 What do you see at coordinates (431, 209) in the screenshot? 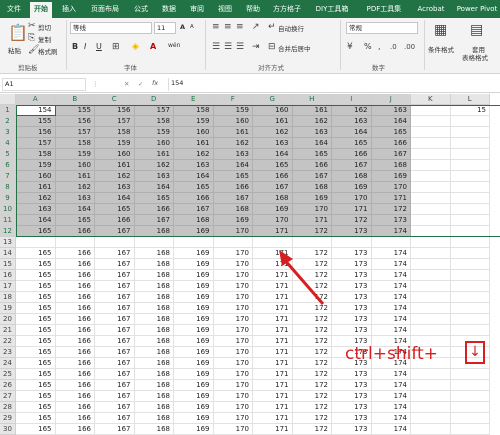
I see `cell-K10` at bounding box center [431, 209].